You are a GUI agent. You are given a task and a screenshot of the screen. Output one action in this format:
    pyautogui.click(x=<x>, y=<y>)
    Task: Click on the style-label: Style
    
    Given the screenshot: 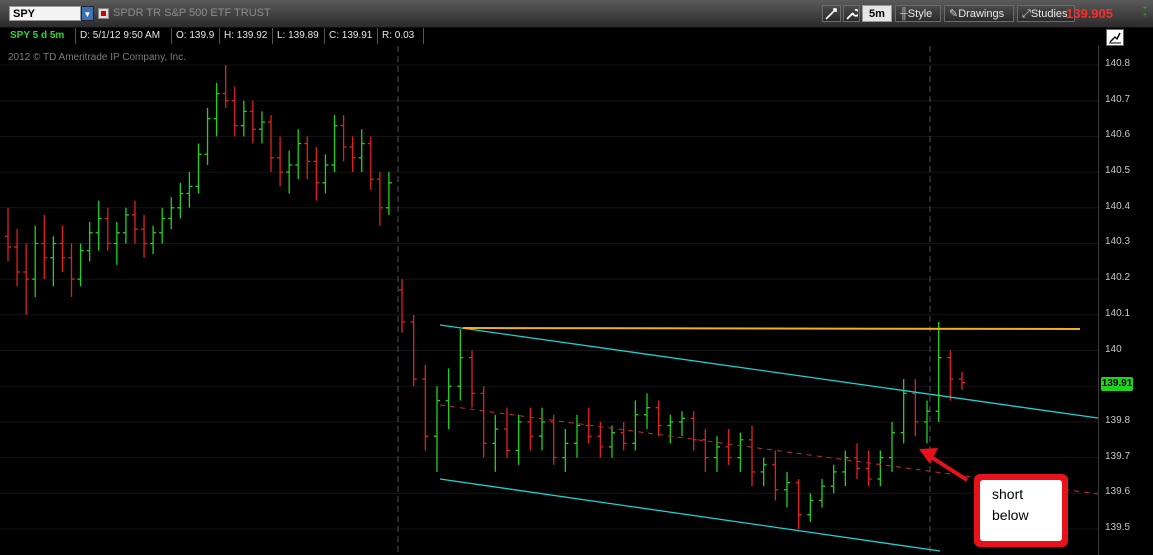 What is the action you would take?
    pyautogui.click(x=920, y=14)
    